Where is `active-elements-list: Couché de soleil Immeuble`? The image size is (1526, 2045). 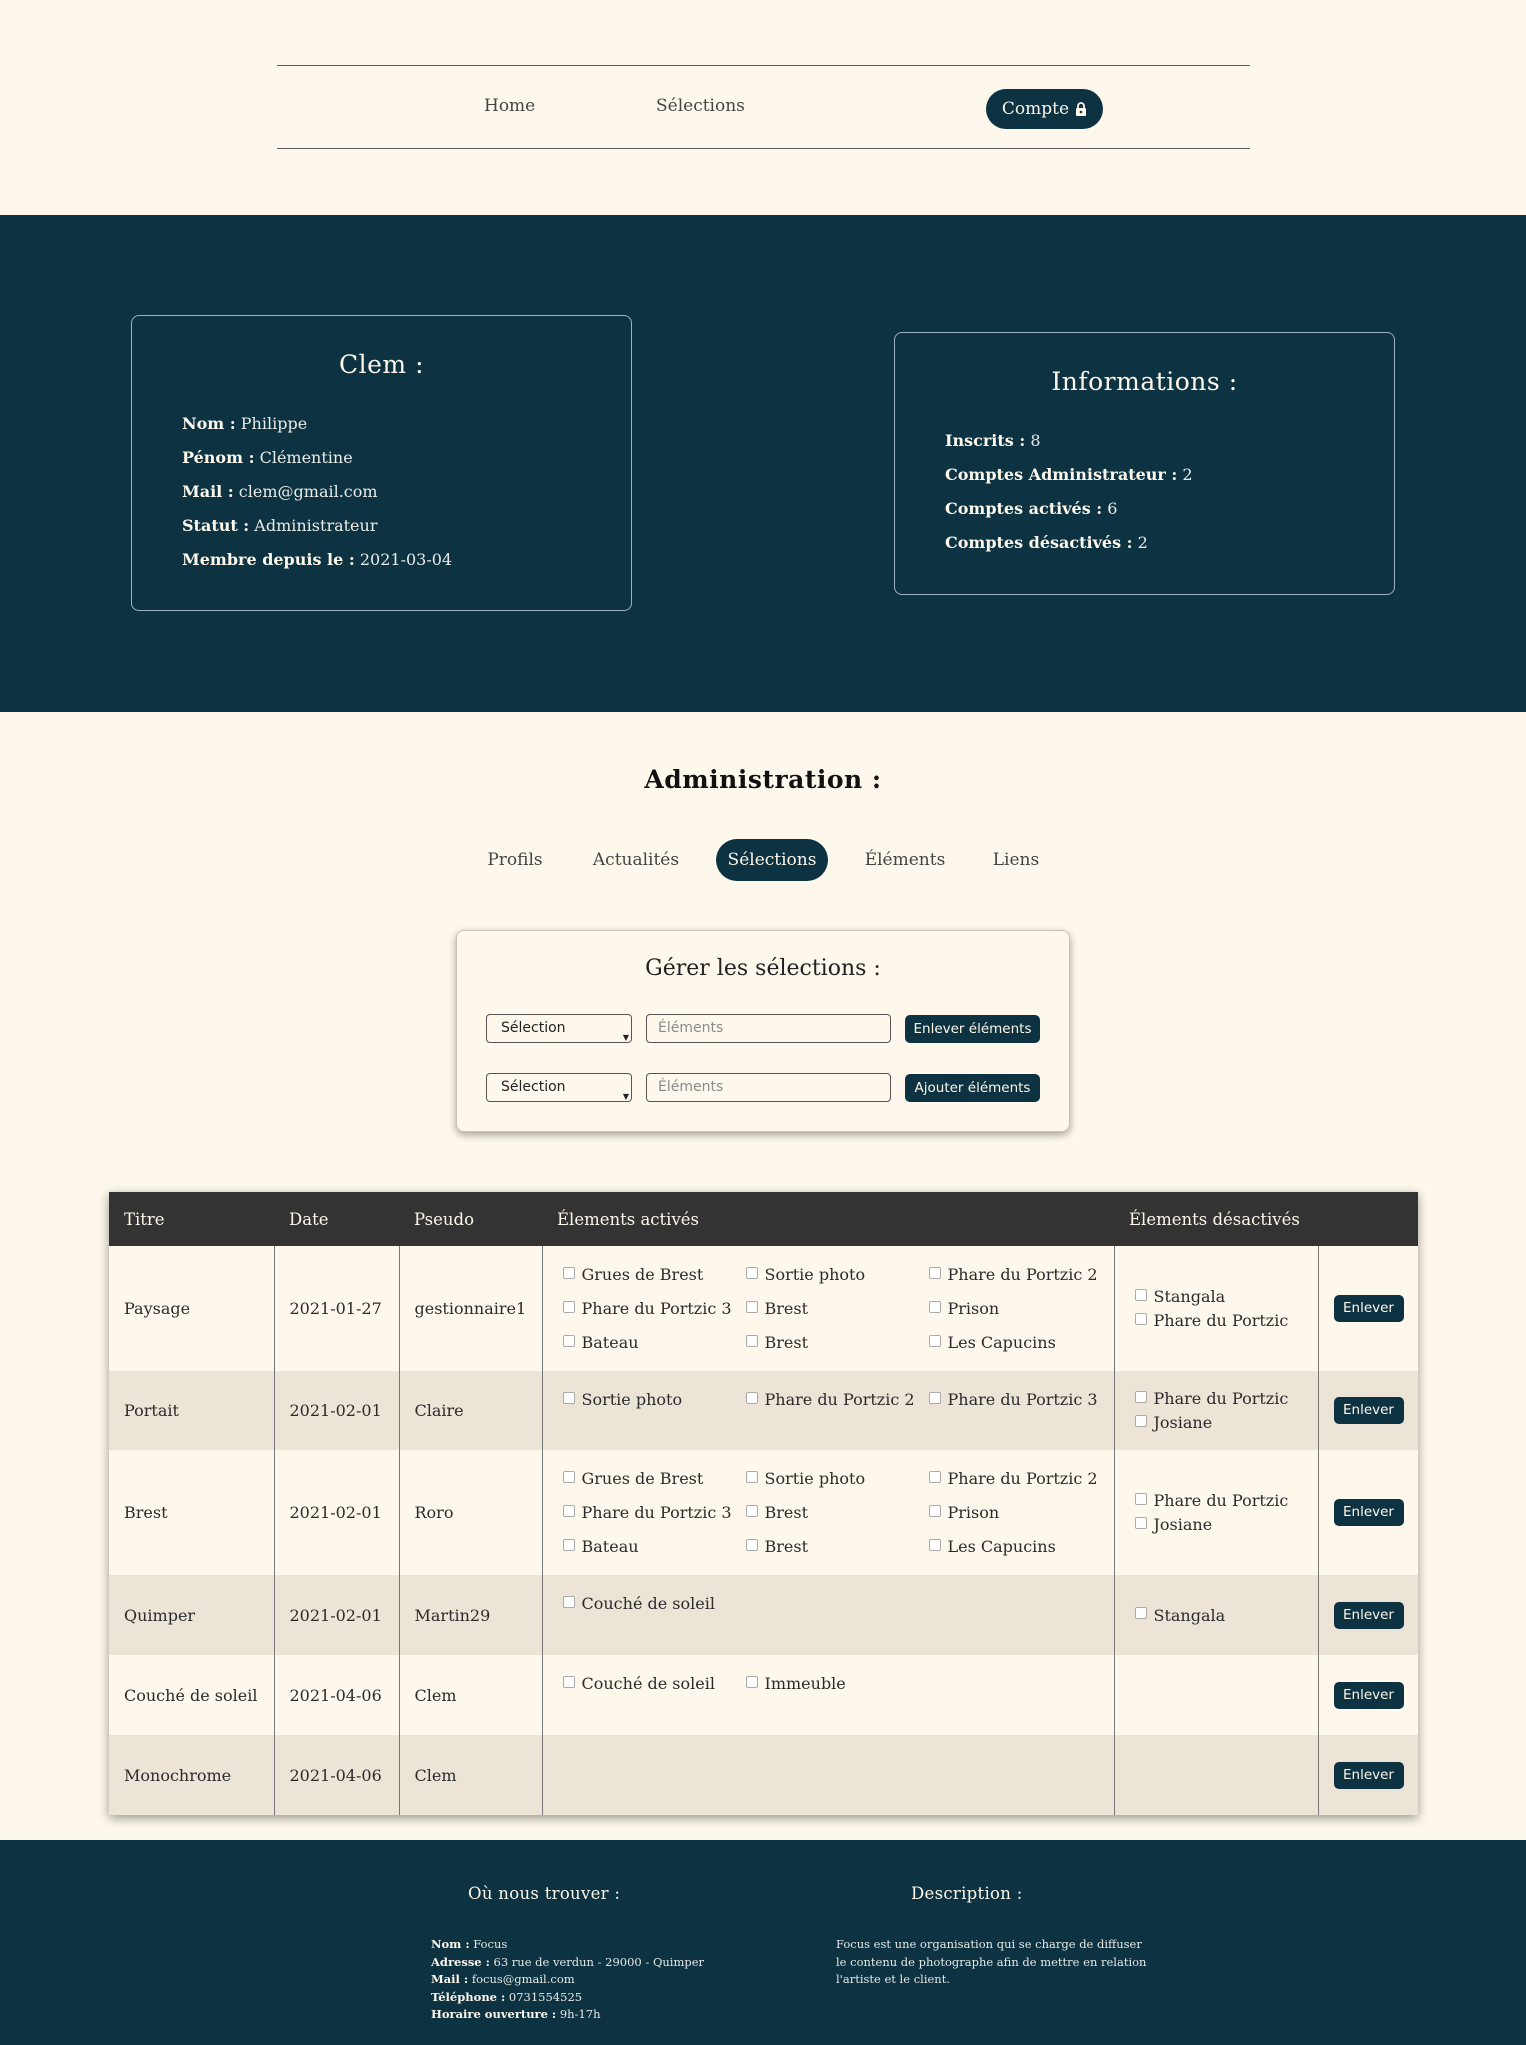
active-elements-list: Couché de soleil Immeuble is located at coordinates (838, 1683).